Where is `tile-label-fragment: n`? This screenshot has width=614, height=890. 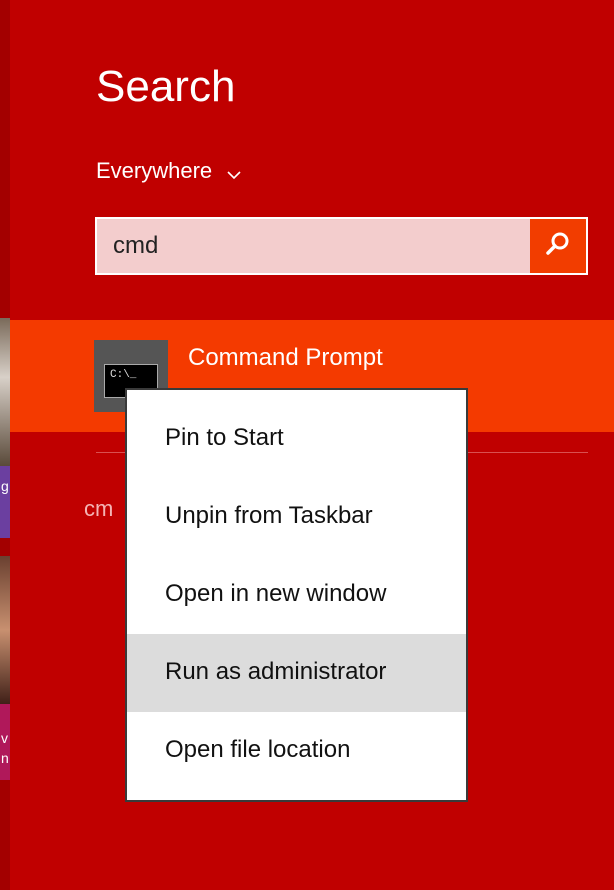 tile-label-fragment: n is located at coordinates (5, 758).